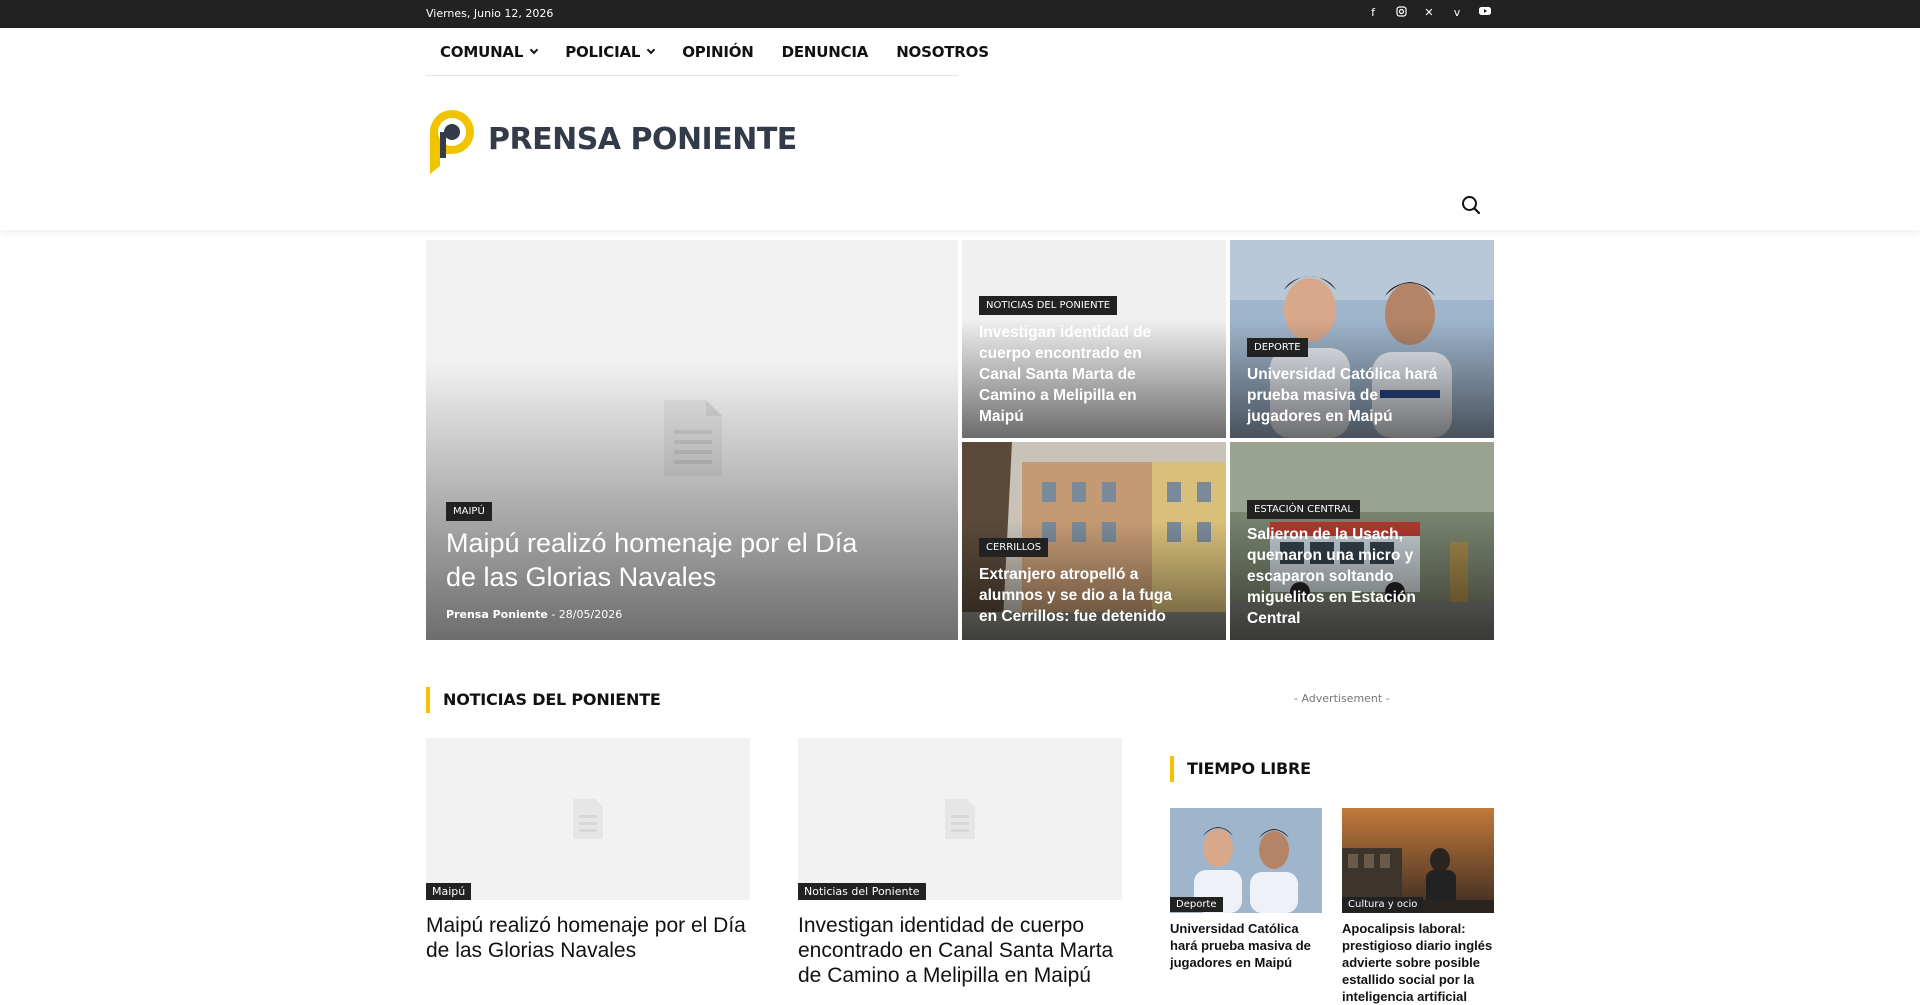 Image resolution: width=1920 pixels, height=1005 pixels. I want to click on social-links: f ✕ v, so click(1429, 13).